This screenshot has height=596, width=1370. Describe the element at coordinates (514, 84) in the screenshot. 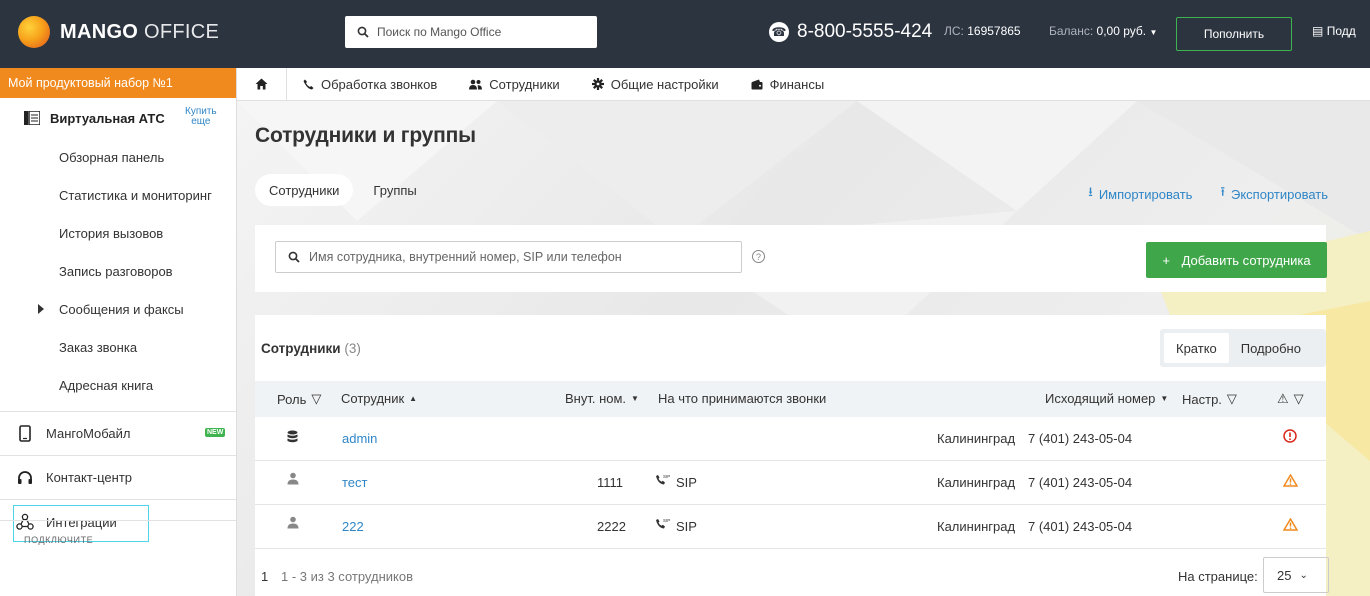

I see `nav-employees: Сотрудники` at that location.